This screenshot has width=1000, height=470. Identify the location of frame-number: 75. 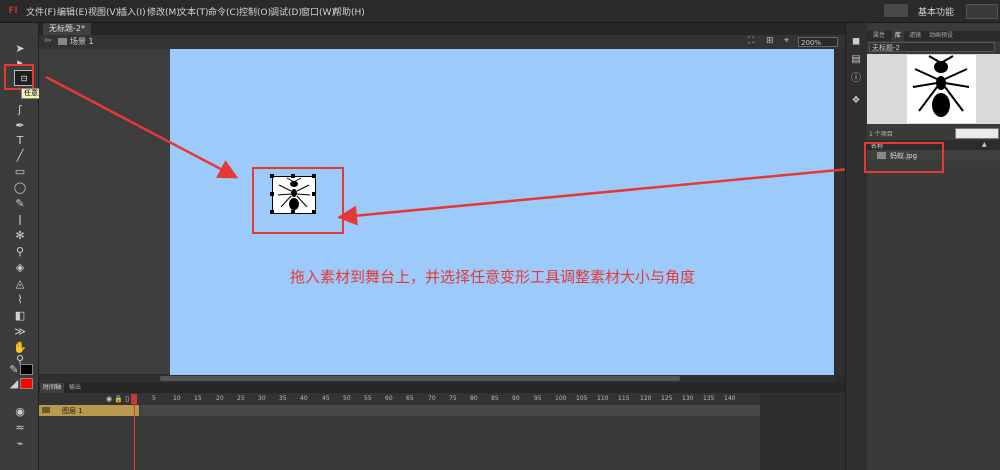
(453, 398).